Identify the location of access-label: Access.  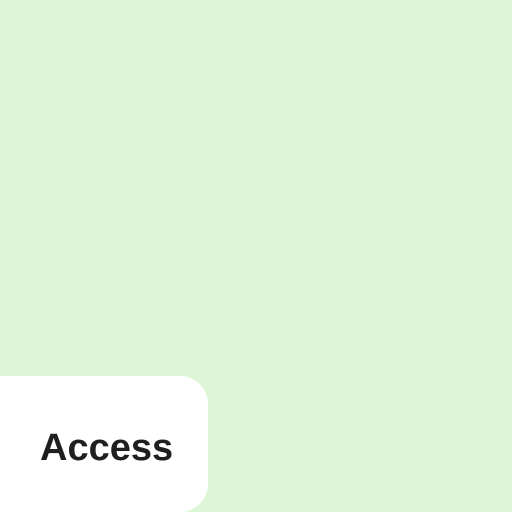
(107, 448).